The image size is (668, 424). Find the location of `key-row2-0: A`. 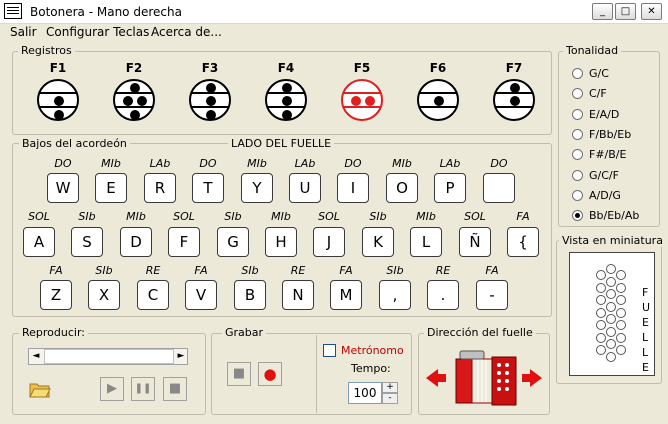

key-row2-0: A is located at coordinates (39, 242).